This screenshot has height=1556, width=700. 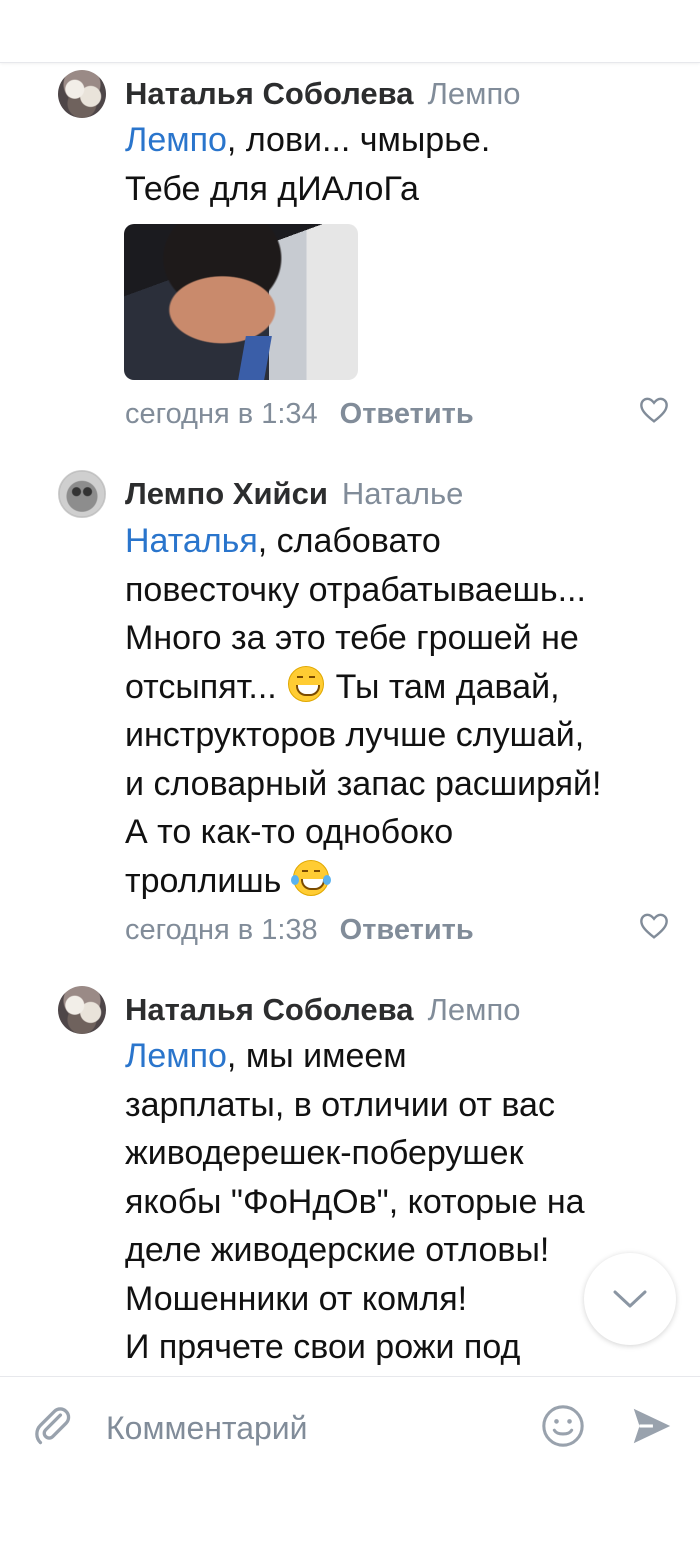 I want to click on comment-line: Наталья, слабовато, so click(x=402, y=541).